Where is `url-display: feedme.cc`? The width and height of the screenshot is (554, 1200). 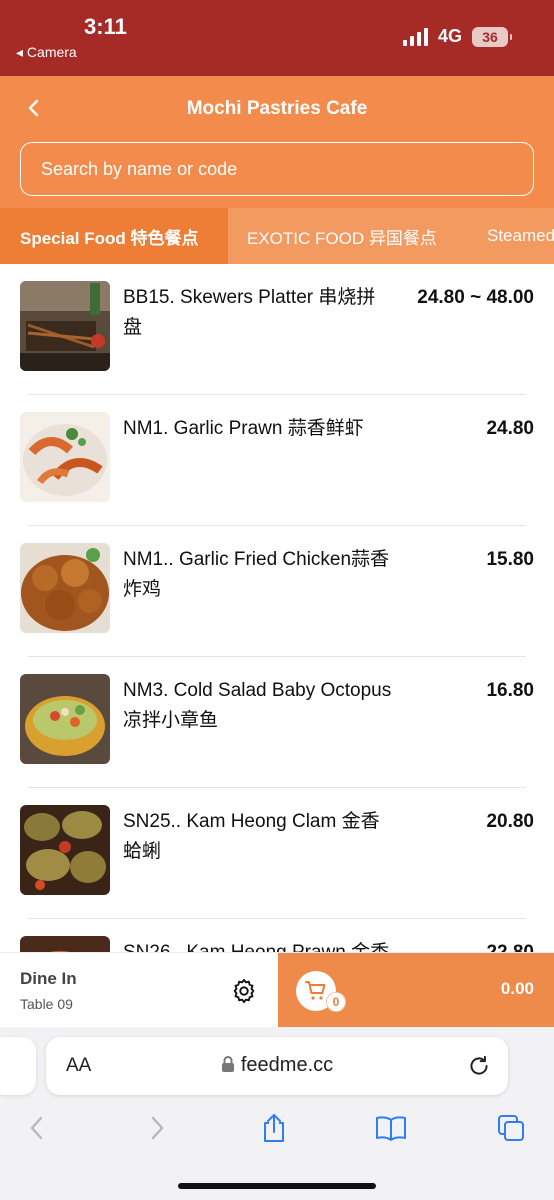 url-display: feedme.cc is located at coordinates (277, 1065).